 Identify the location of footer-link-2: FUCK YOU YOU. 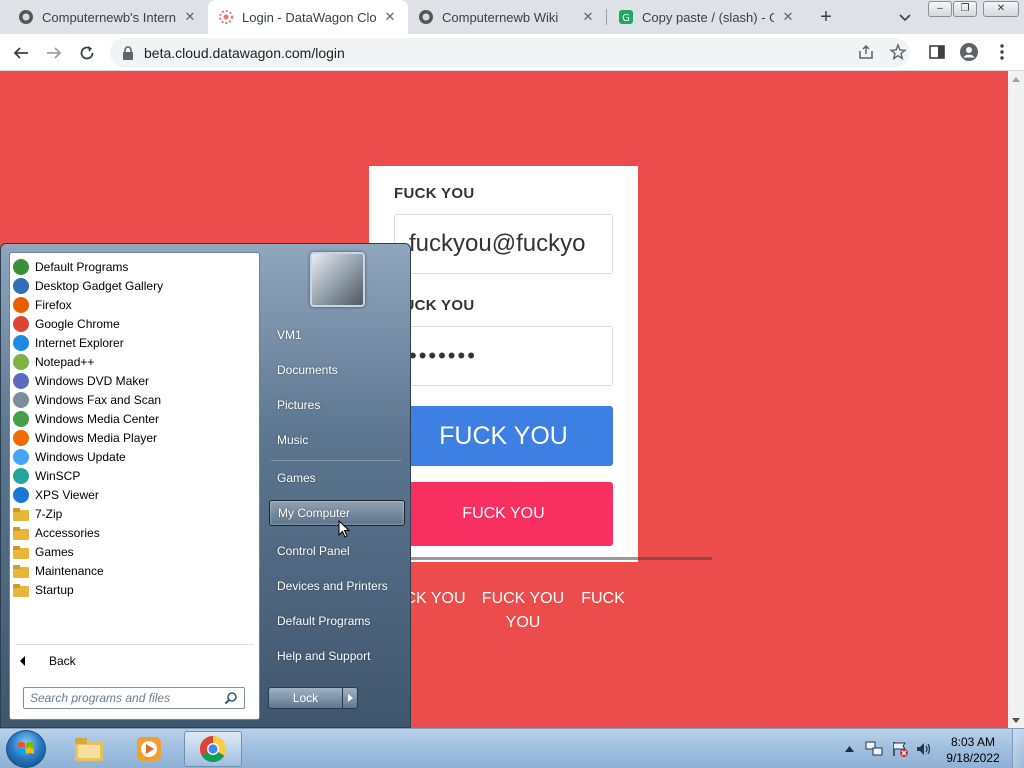
(523, 611).